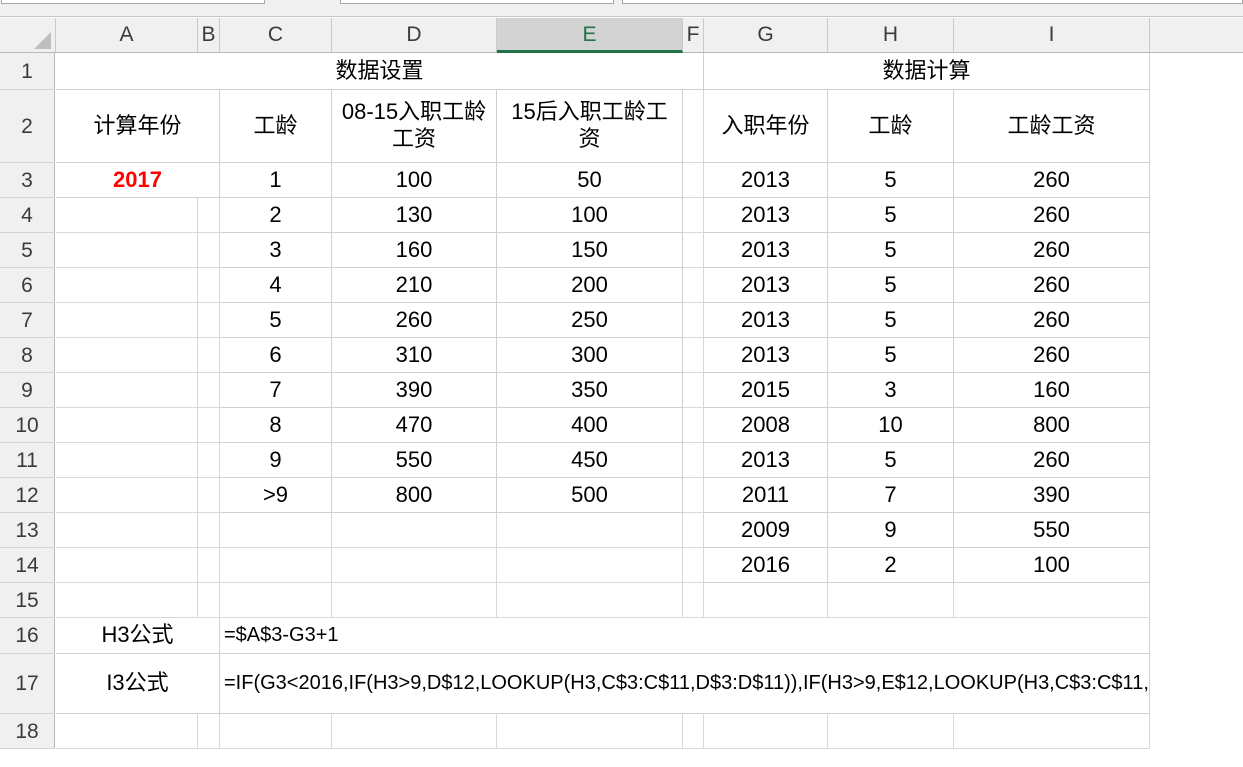  I want to click on cell-A6, so click(127, 285).